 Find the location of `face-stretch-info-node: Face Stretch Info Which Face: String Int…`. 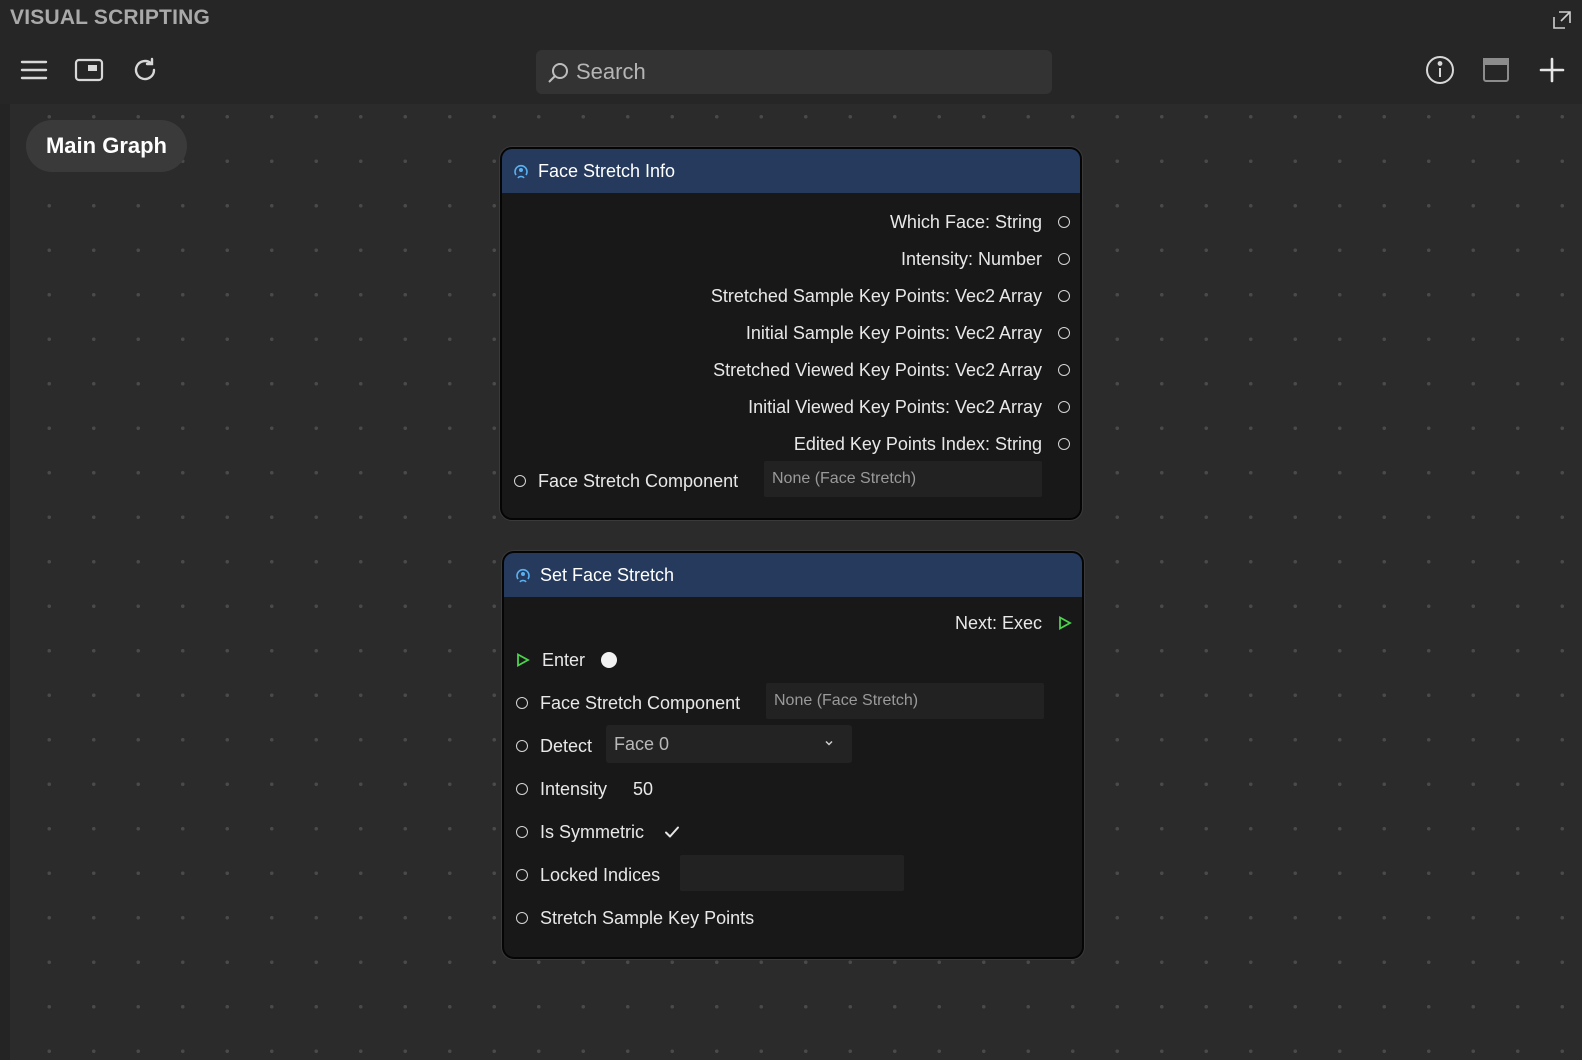

face-stretch-info-node: Face Stretch Info Which Face: String Int… is located at coordinates (791, 333).